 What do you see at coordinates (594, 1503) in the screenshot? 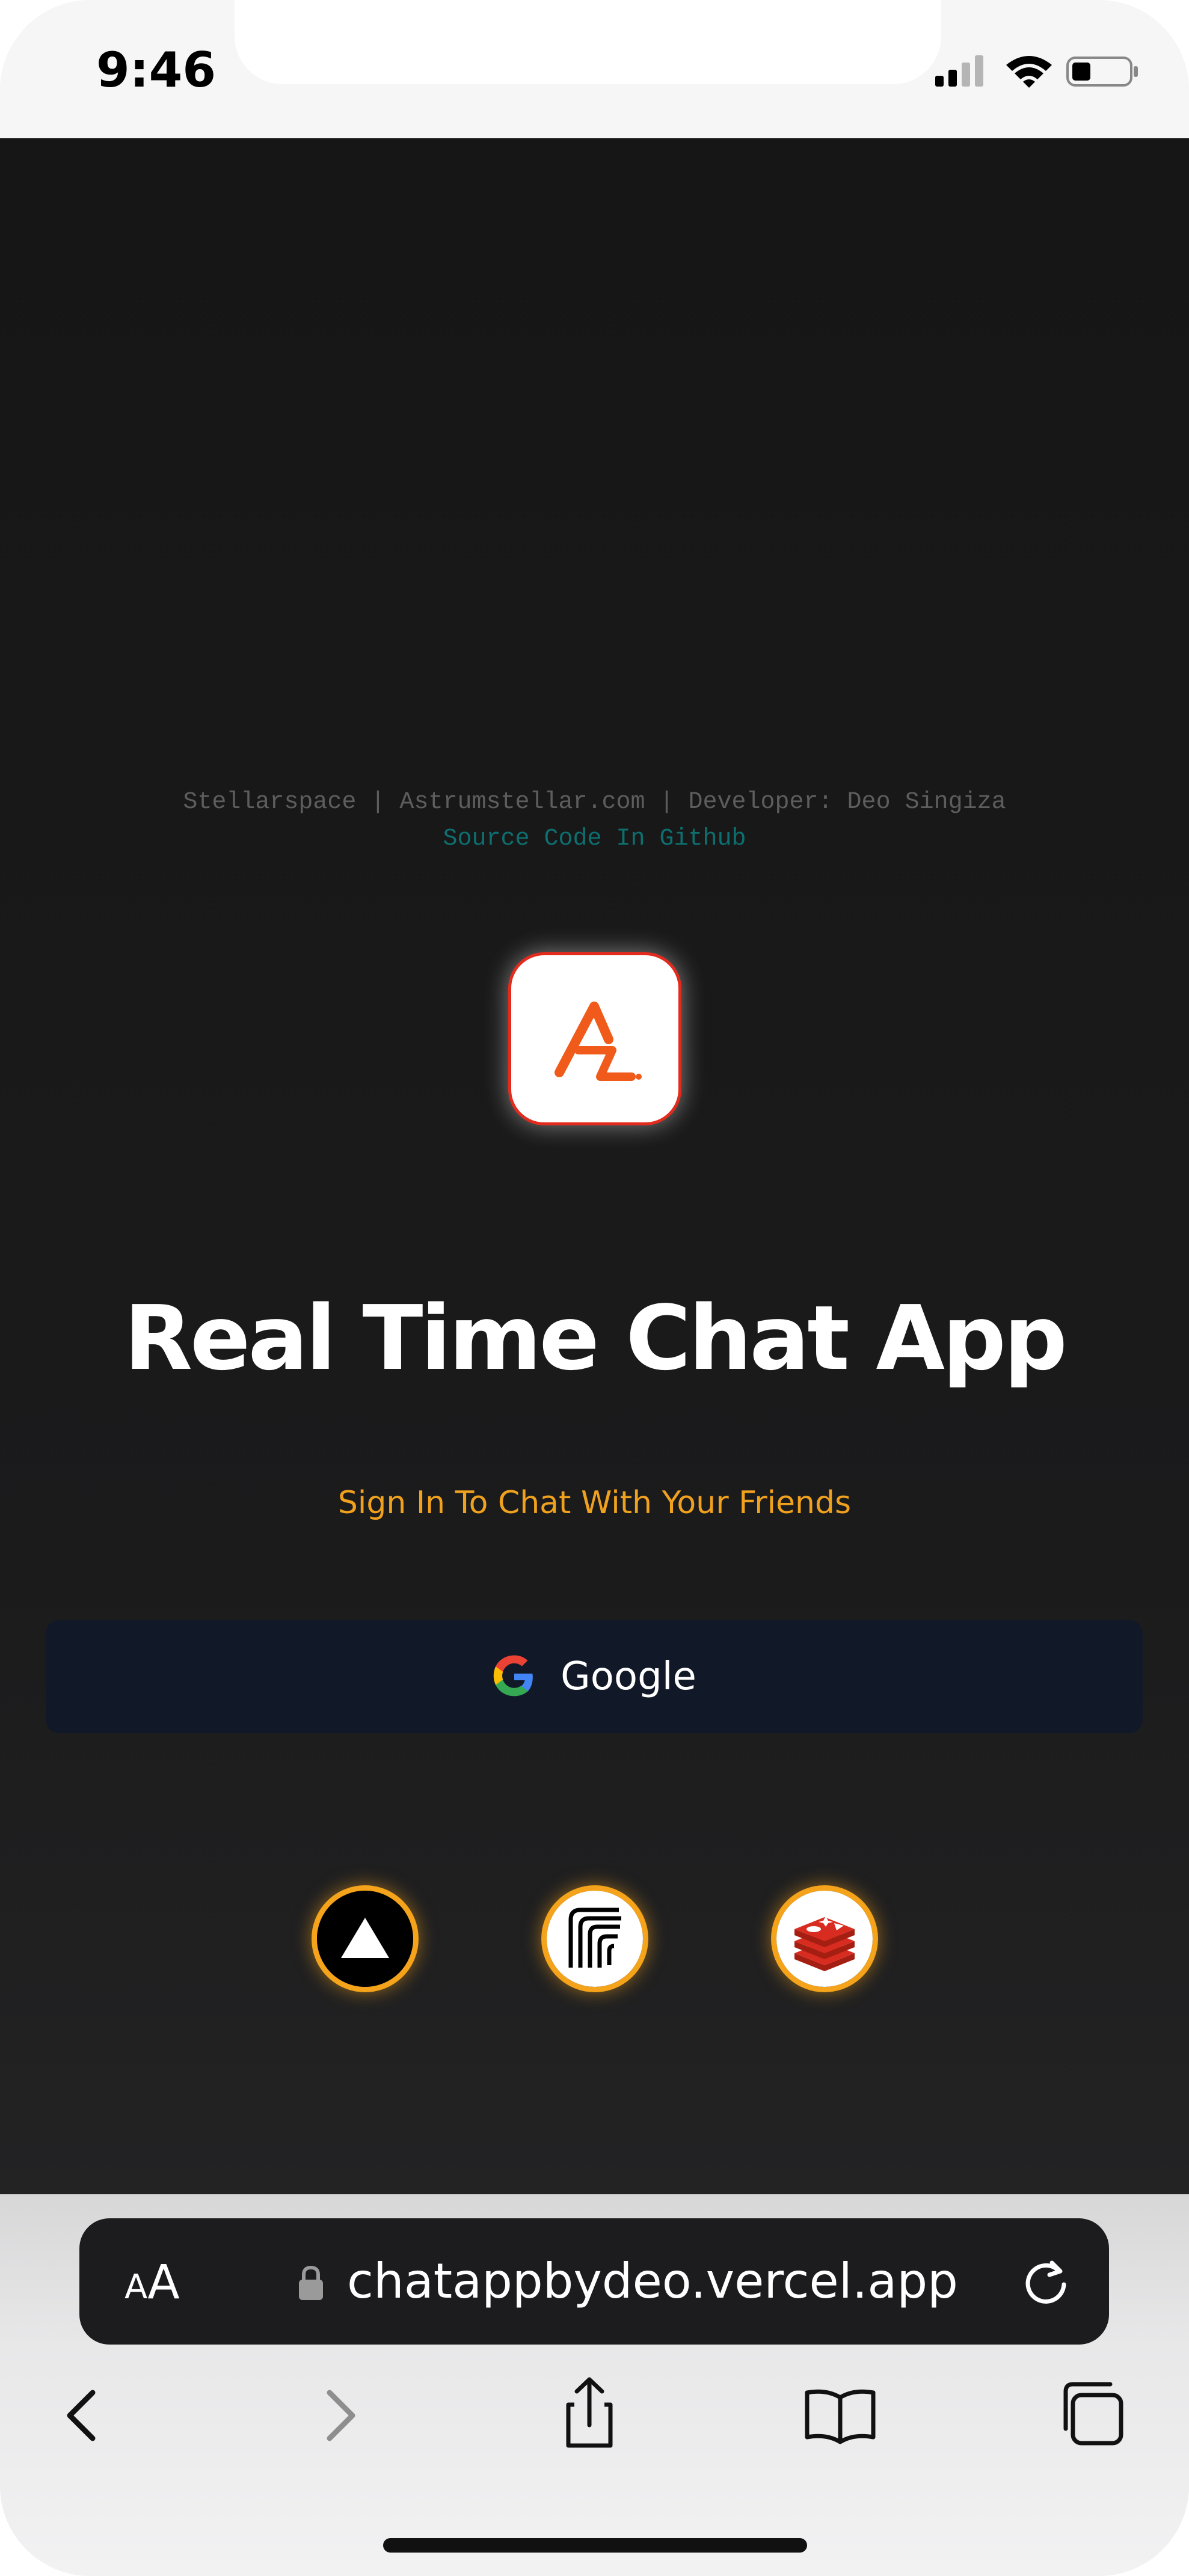
I see `page-subtitle: Sign In To Chat With Your Friends` at bounding box center [594, 1503].